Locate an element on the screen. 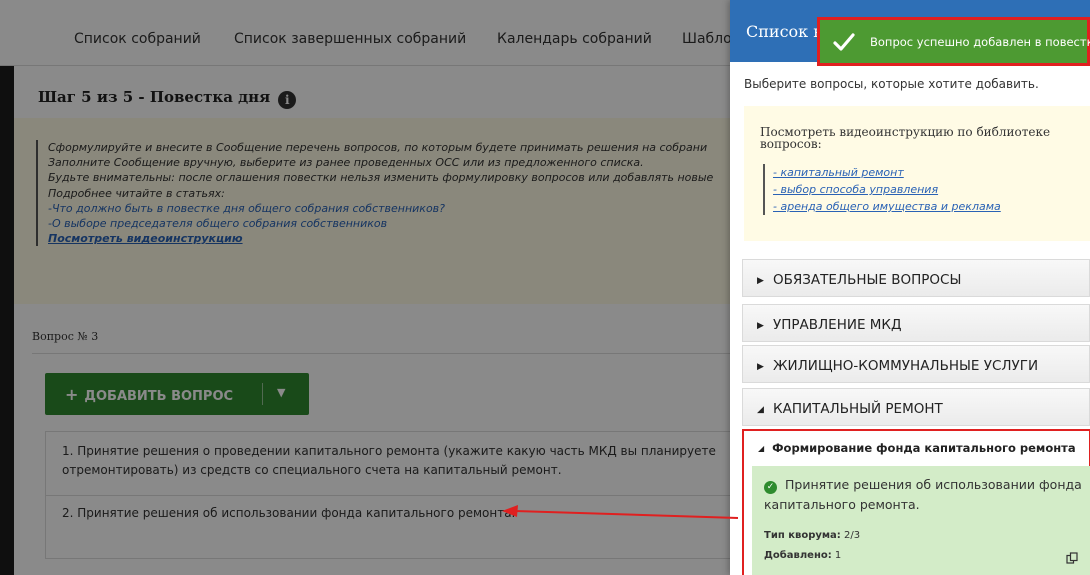 Image resolution: width=1090 pixels, height=575 pixels. success-toast: Вопрос успешно добавлен в повестку is located at coordinates (953, 41).